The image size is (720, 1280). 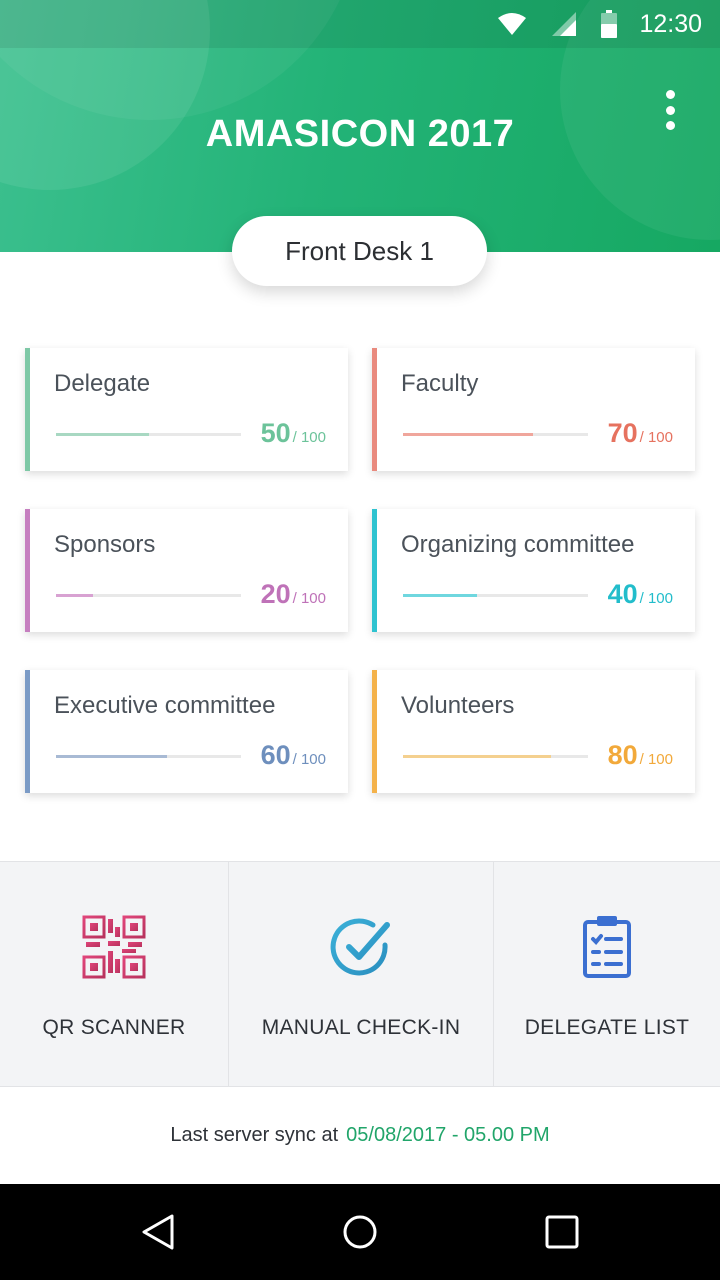 What do you see at coordinates (254, 1135) in the screenshot?
I see `sync-label: Last server sync at` at bounding box center [254, 1135].